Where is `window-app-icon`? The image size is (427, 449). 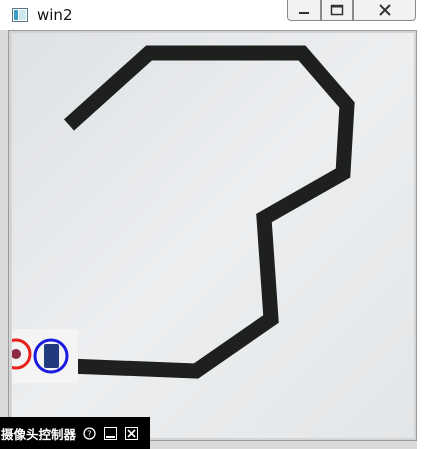
window-app-icon is located at coordinates (20, 15).